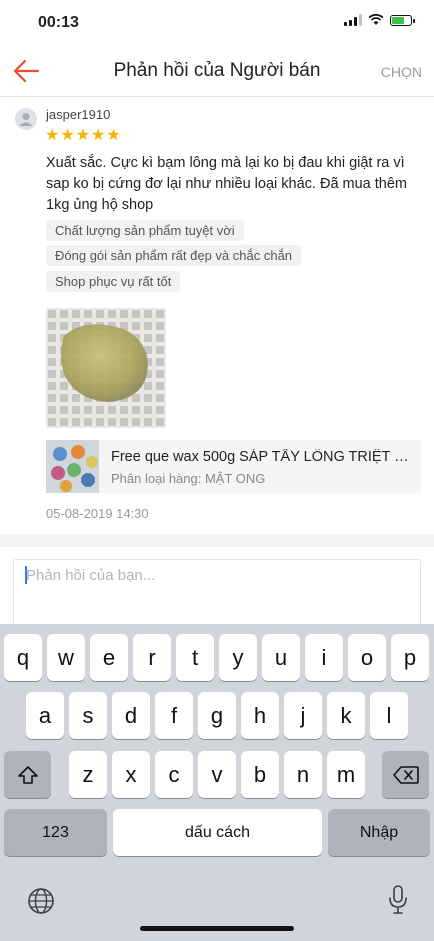 Image resolution: width=434 pixels, height=941 pixels. What do you see at coordinates (303, 715) in the screenshot?
I see `key-j: j` at bounding box center [303, 715].